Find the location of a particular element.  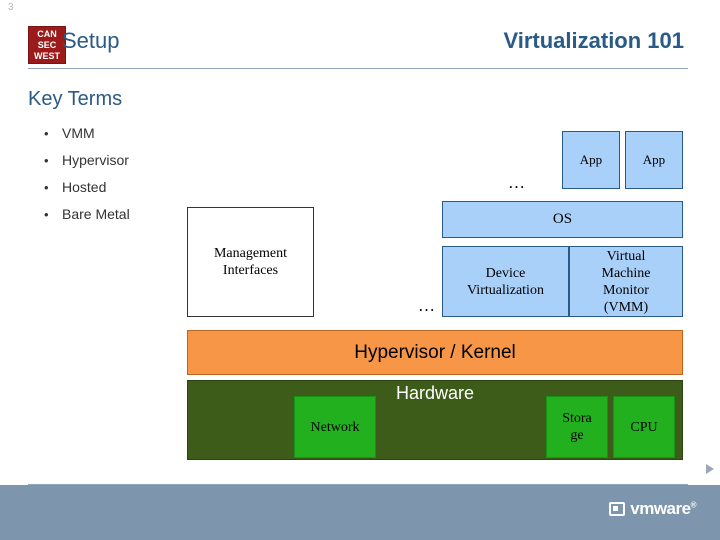

slide-header: CAN SEC WEST Setup Virtualization 101 is located at coordinates (360, 46).